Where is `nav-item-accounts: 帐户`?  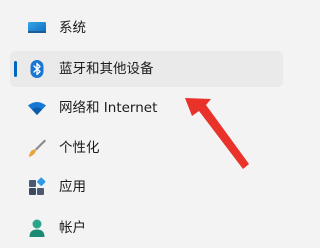
nav-item-accounts: 帐户 is located at coordinates (146, 228).